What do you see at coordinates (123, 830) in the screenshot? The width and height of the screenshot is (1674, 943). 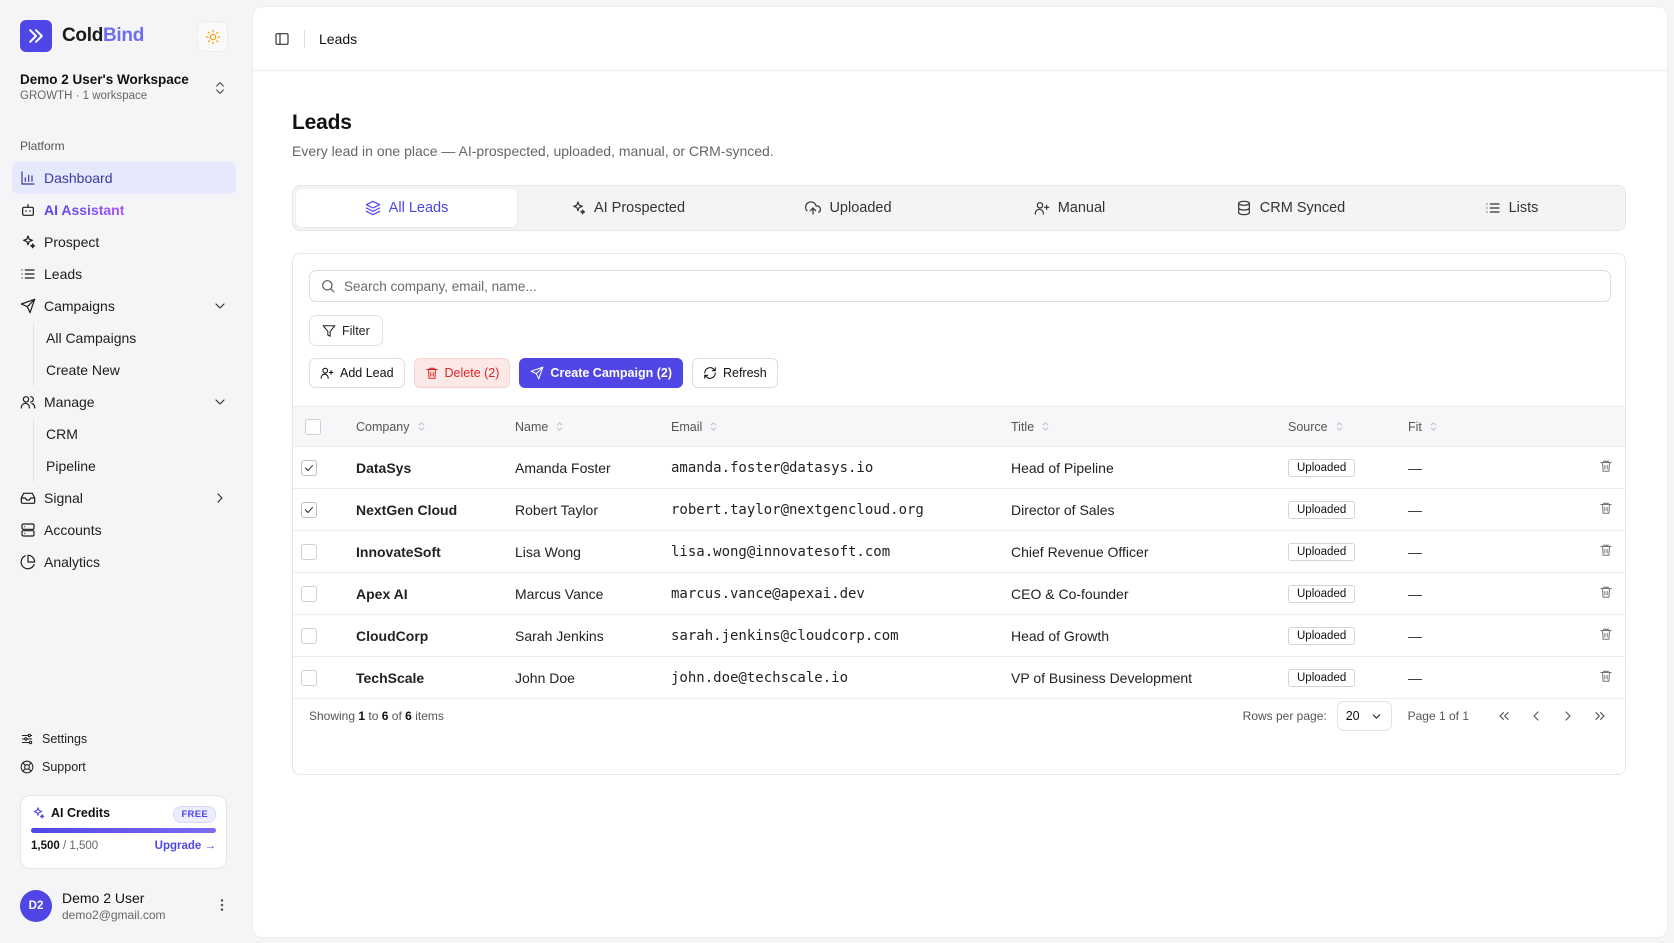 I see `credits-progress-fill` at bounding box center [123, 830].